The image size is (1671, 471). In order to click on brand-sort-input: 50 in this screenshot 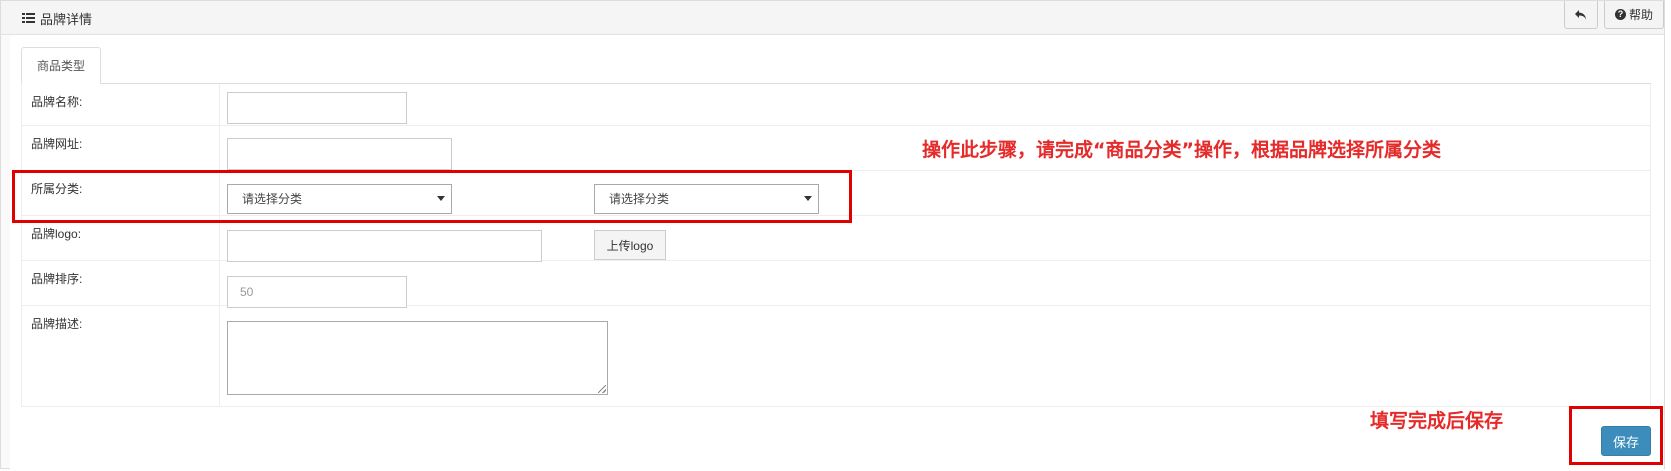, I will do `click(317, 292)`.